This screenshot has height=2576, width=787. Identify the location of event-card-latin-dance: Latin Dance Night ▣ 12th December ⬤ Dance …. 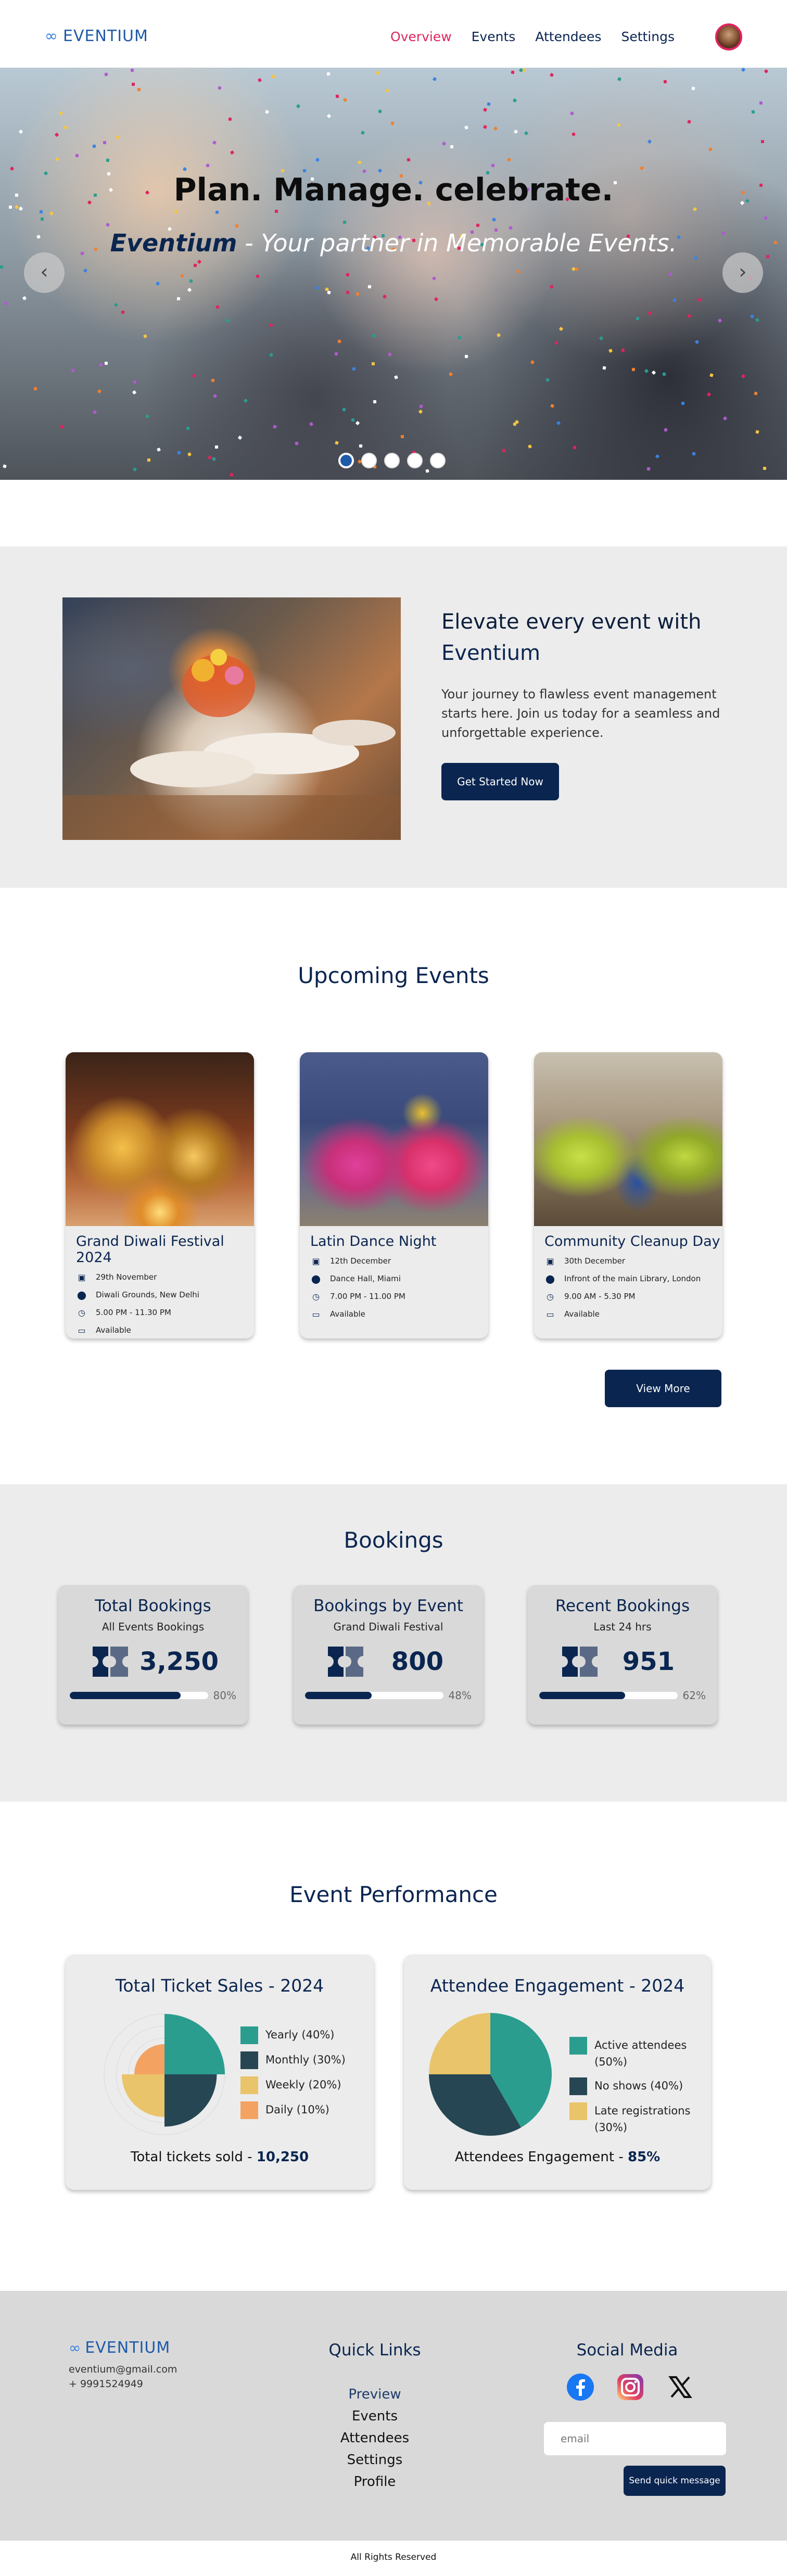
(394, 1195).